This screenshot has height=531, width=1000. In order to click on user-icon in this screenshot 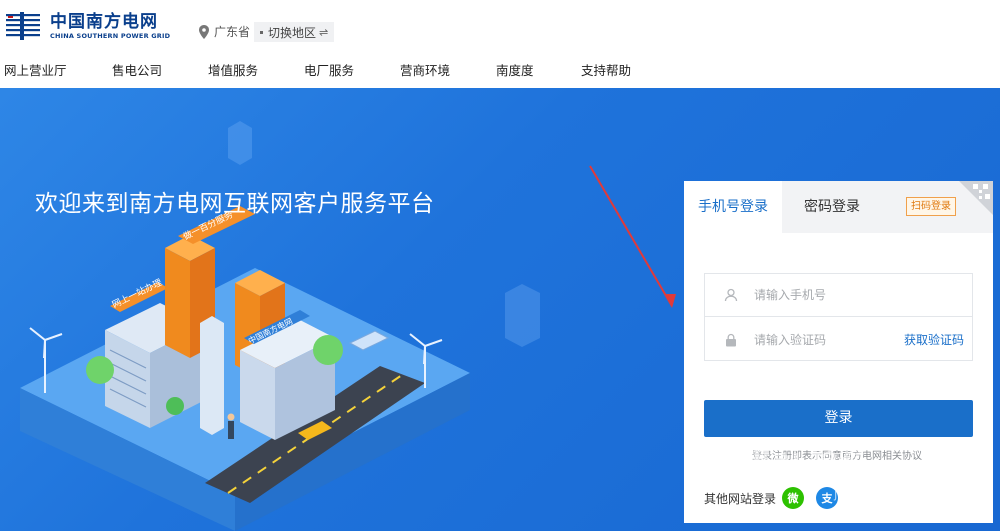, I will do `click(731, 295)`.